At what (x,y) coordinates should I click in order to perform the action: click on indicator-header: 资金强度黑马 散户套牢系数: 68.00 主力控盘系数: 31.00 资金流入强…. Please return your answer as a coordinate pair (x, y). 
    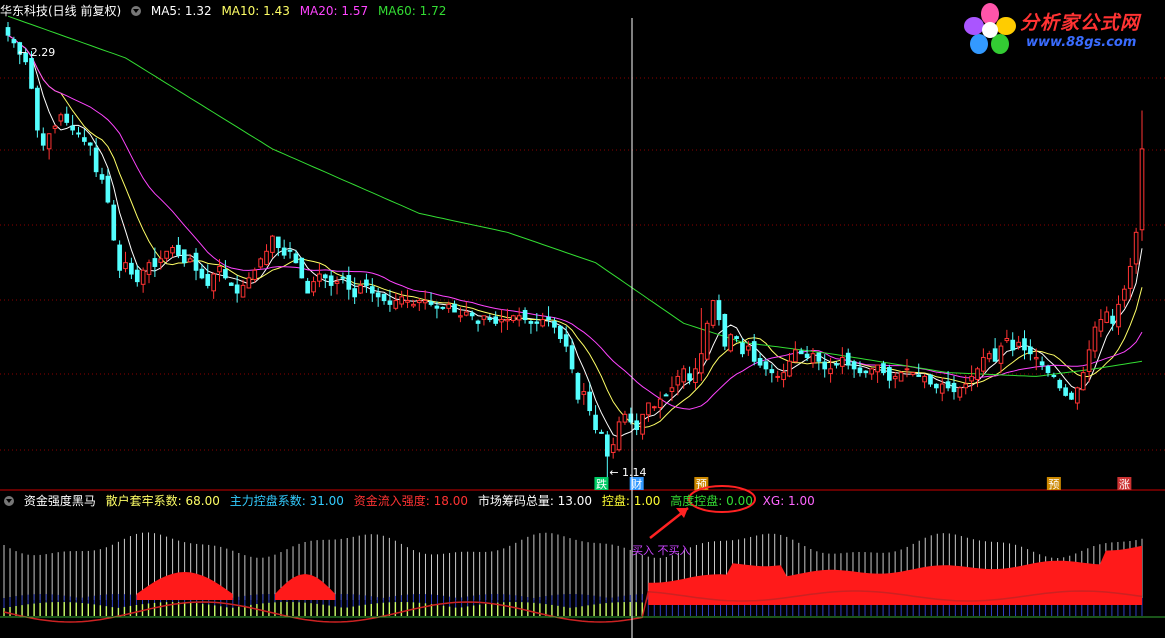
    Looking at the image, I should click on (412, 501).